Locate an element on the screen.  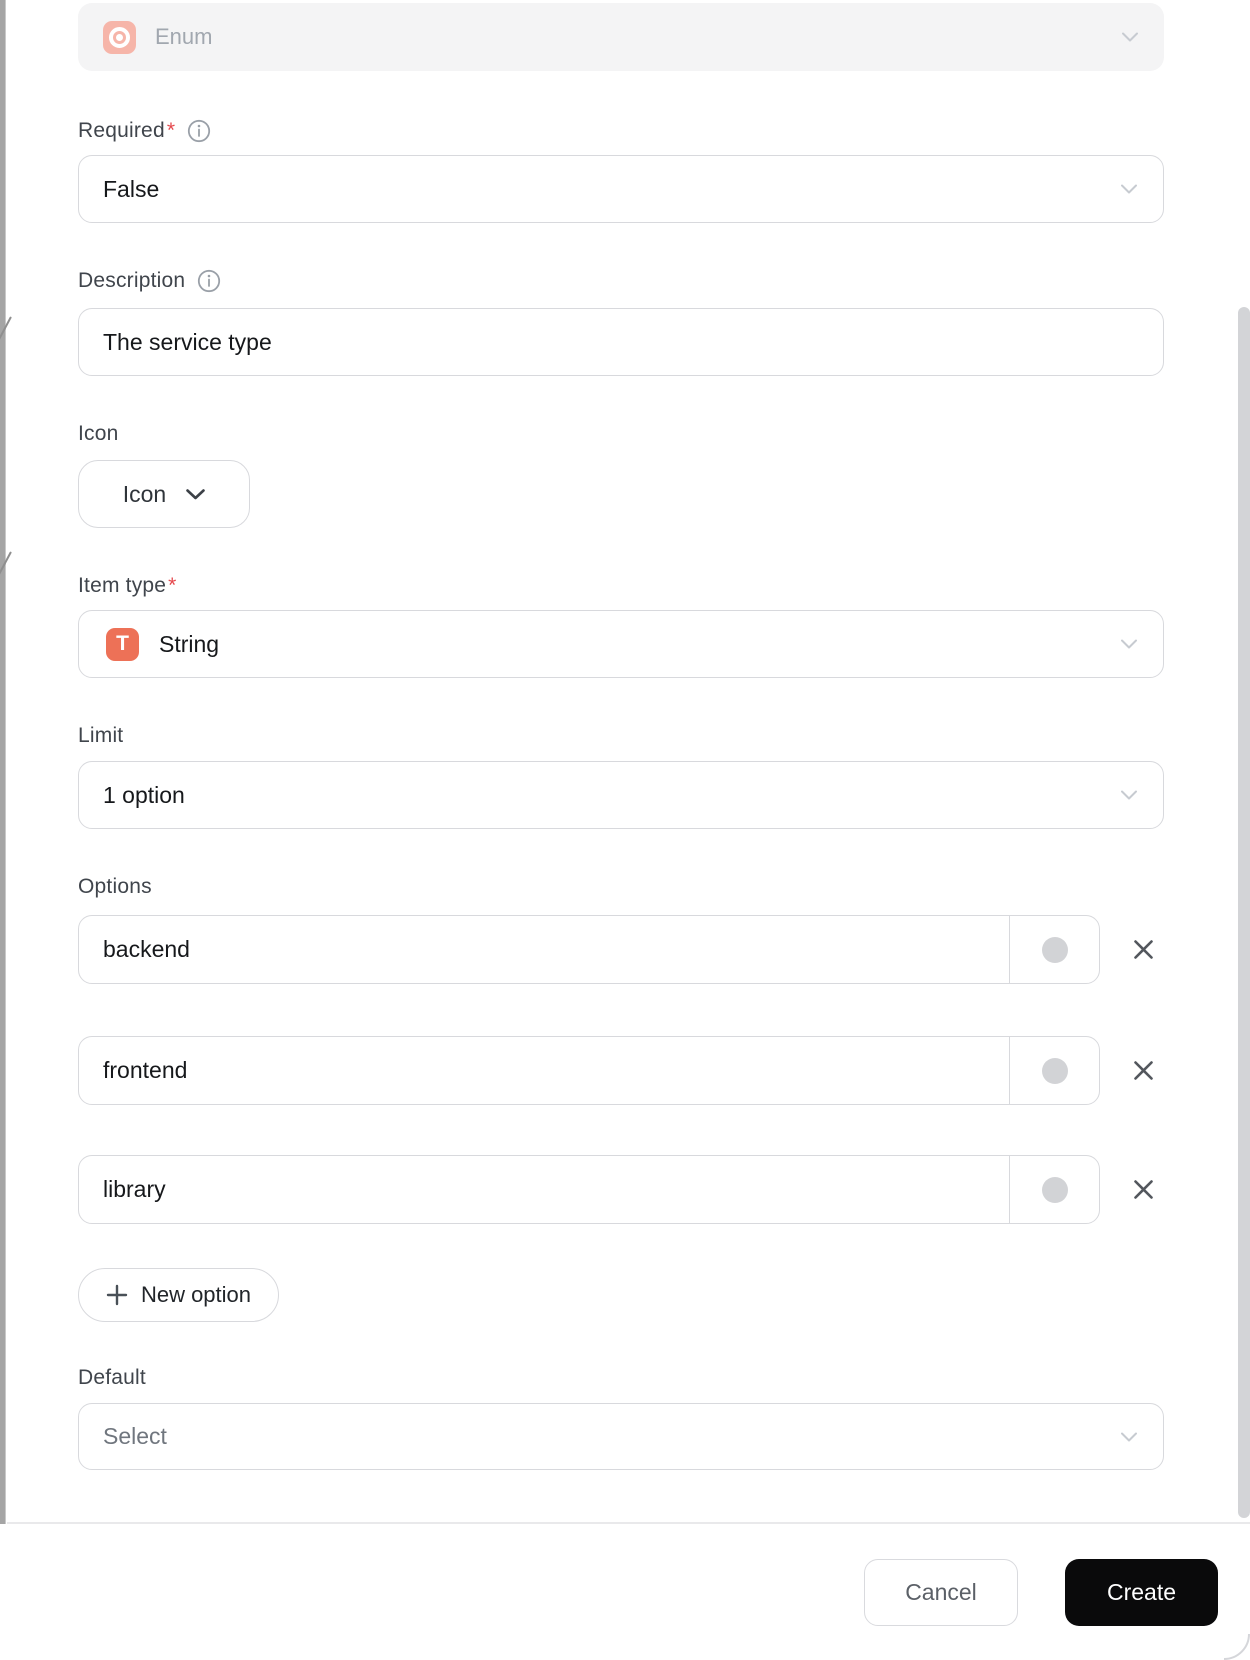
options-label-text: Options is located at coordinates (115, 886).